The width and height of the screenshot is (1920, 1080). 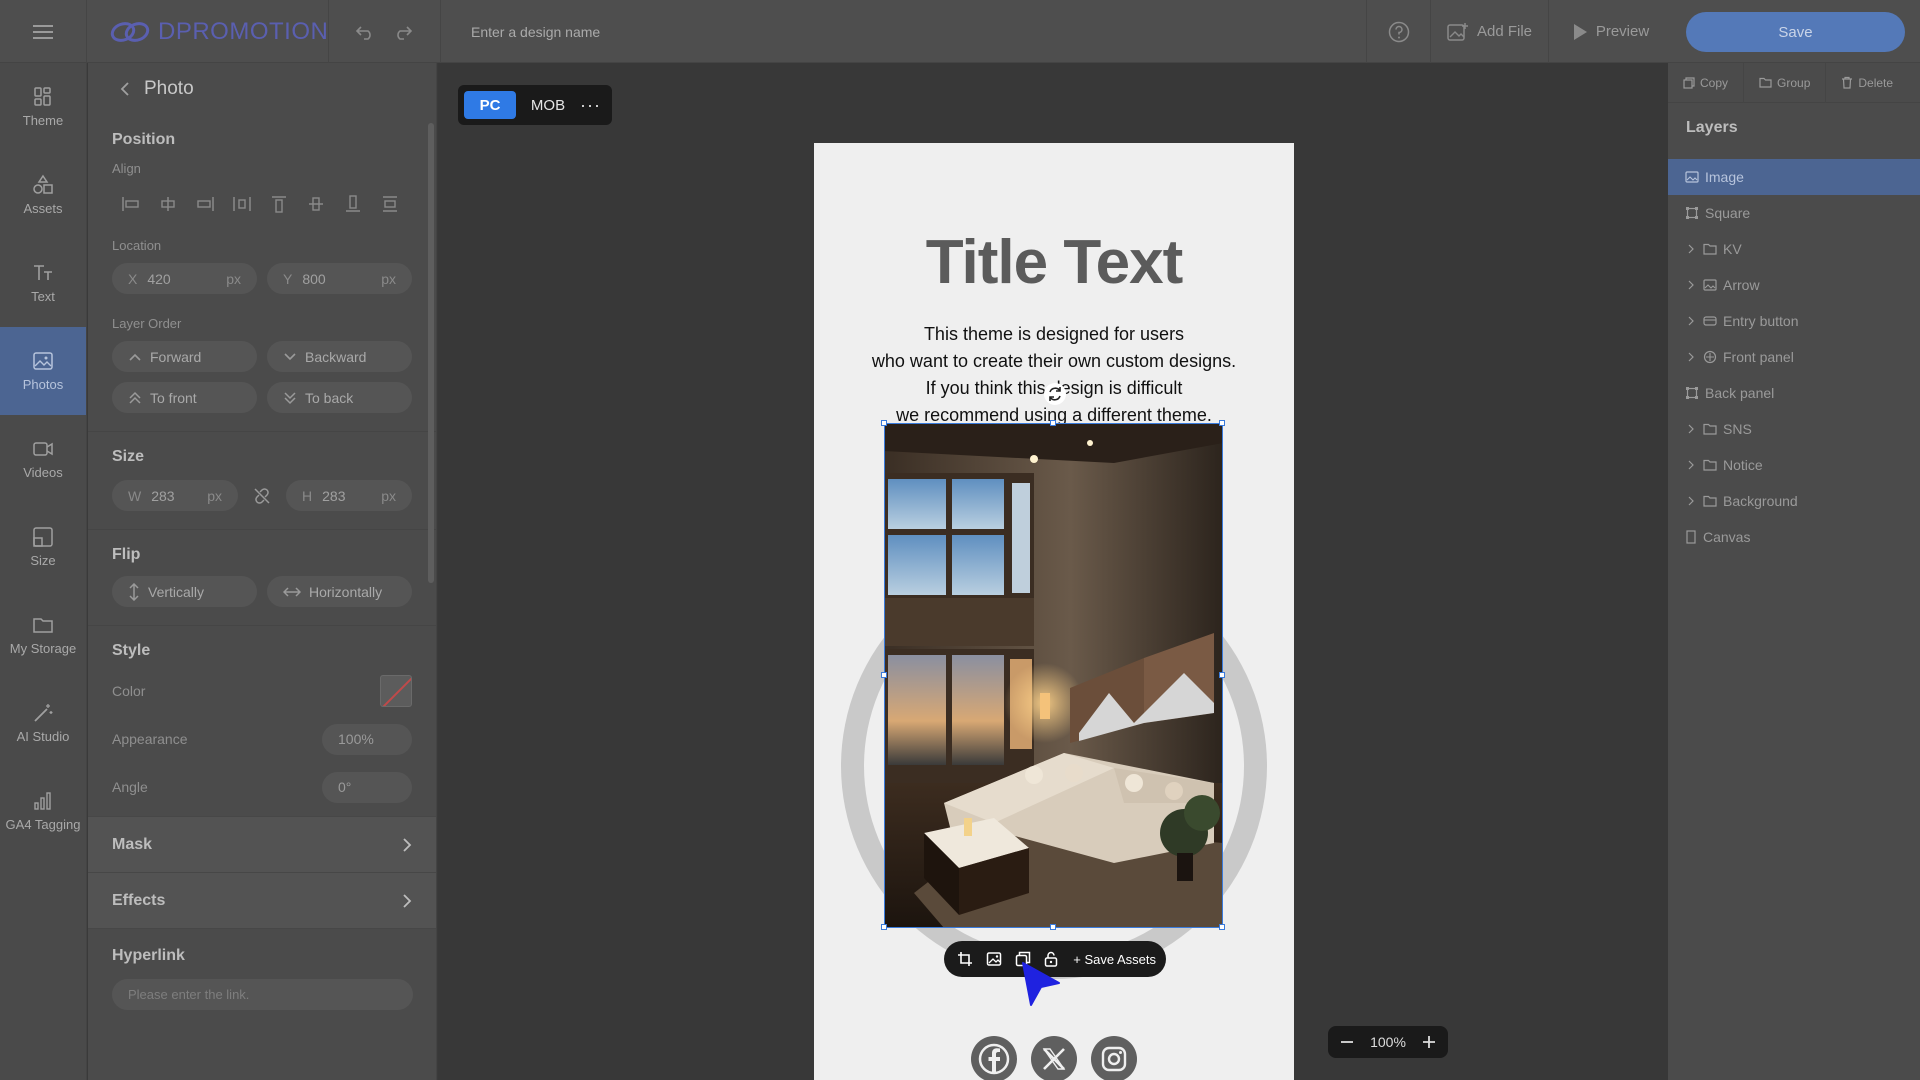 What do you see at coordinates (1489, 31) in the screenshot?
I see `add-file-button: Add File` at bounding box center [1489, 31].